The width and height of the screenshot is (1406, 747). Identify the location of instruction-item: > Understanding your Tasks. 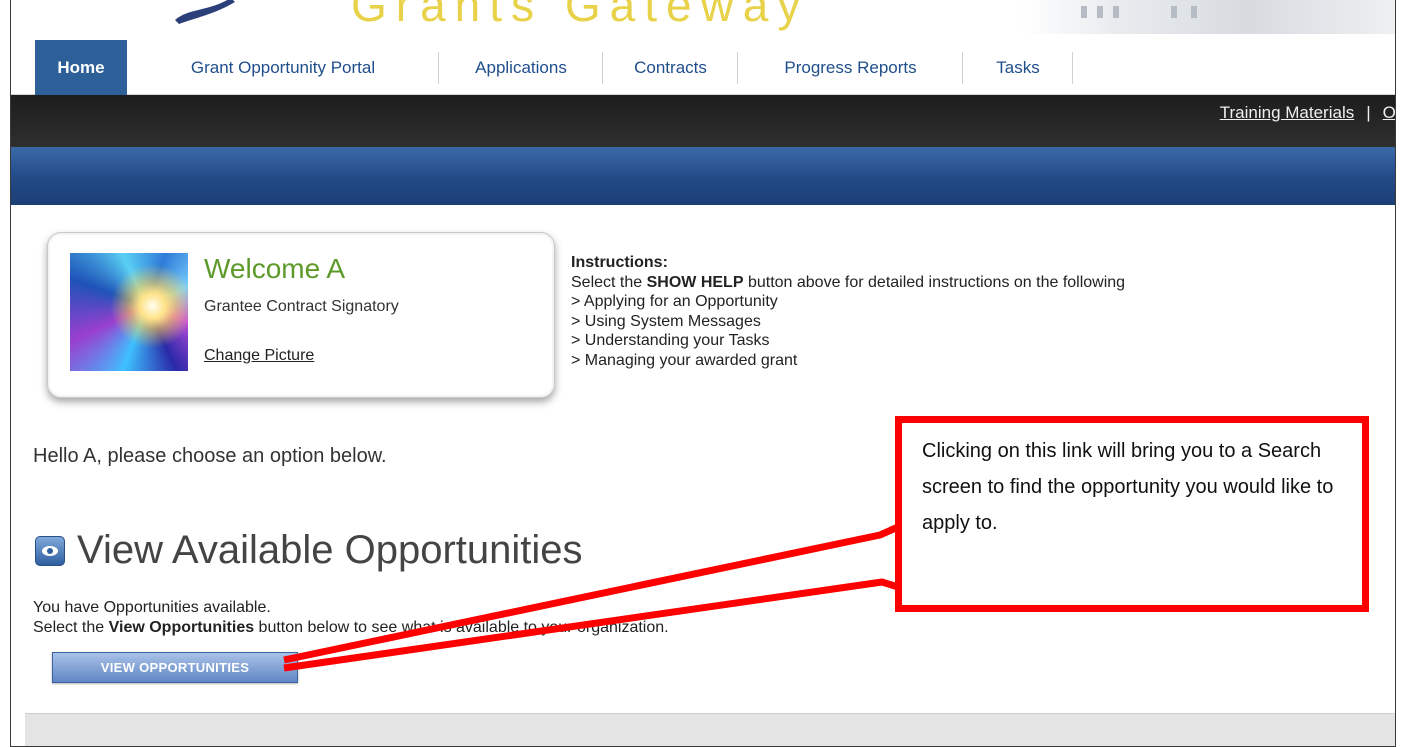
(670, 340).